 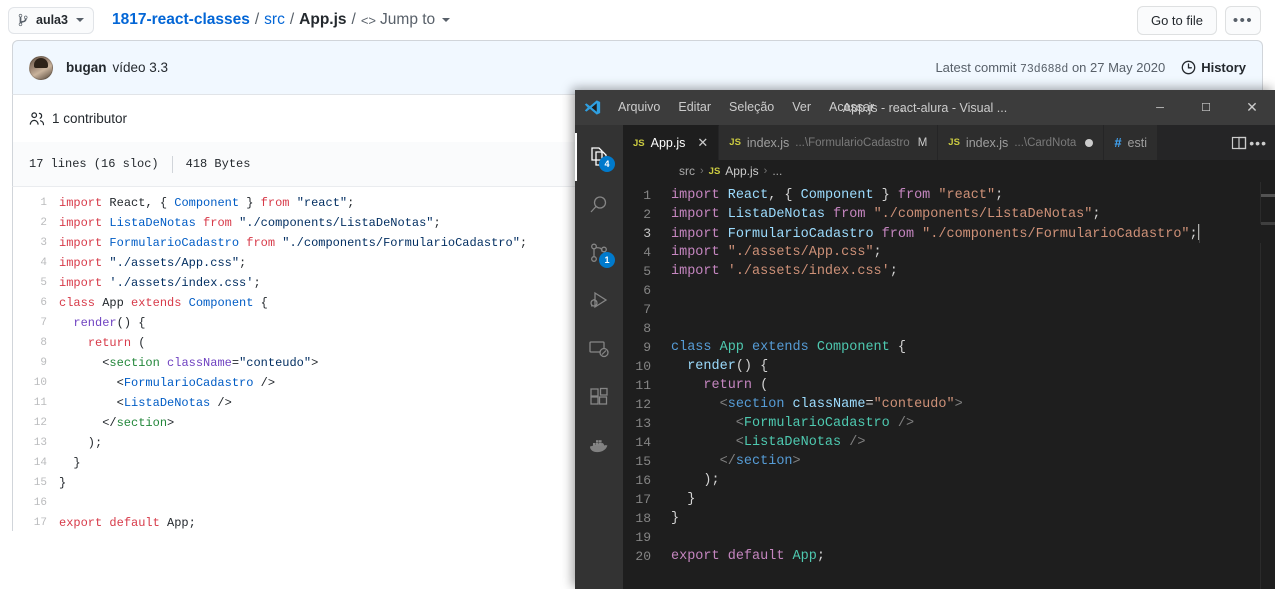 I want to click on code-line-content: render() {, so click(x=102, y=323).